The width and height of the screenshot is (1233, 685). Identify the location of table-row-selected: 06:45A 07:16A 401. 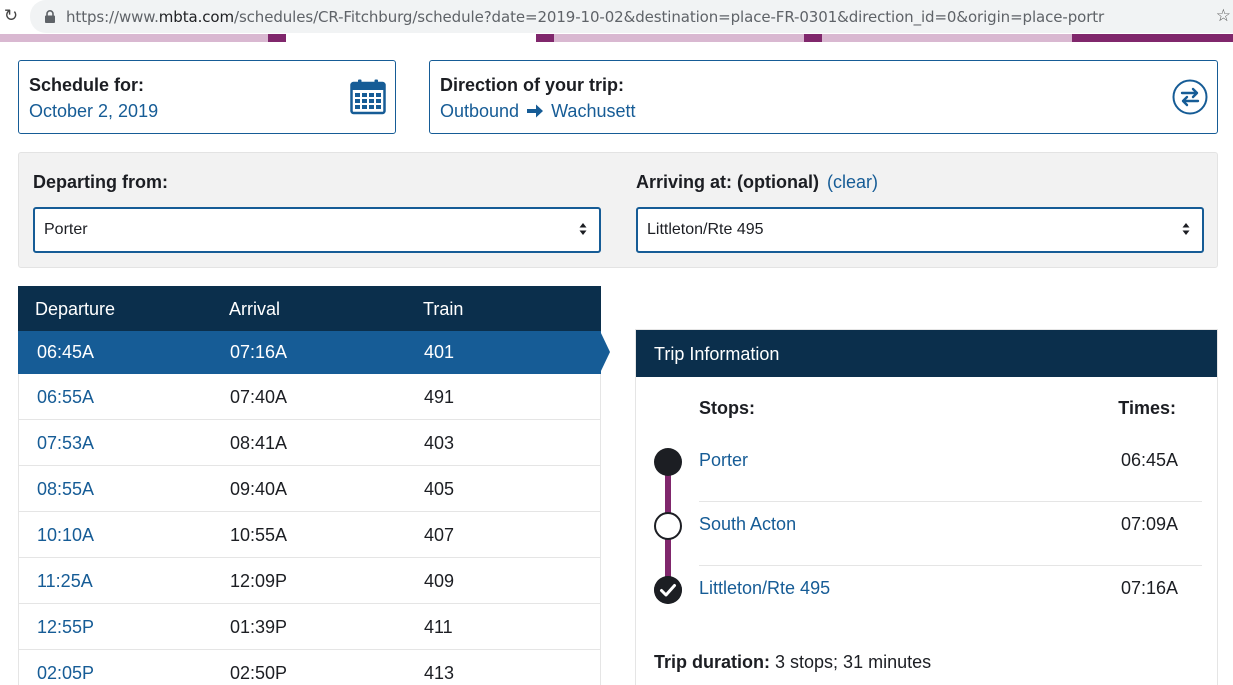
(314, 352).